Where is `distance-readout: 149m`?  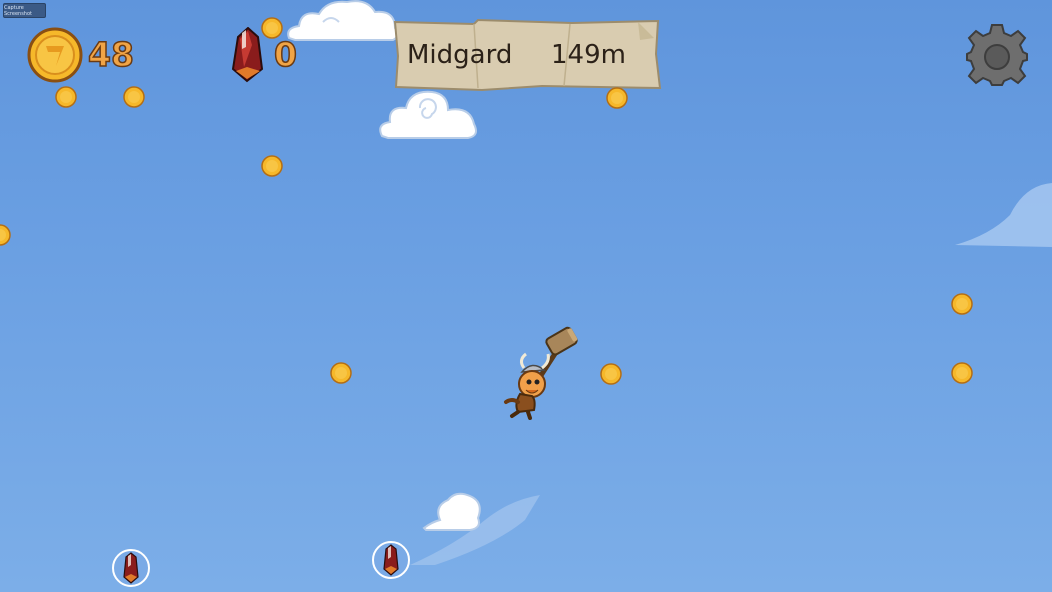 distance-readout: 149m is located at coordinates (588, 55).